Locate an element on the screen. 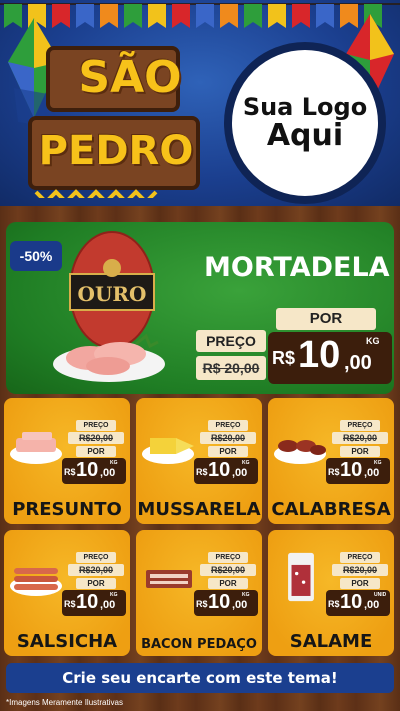 This screenshot has height=711, width=400. product-card: PREÇO R$20,00 POR R$ 10,00 KG CALABRESA is located at coordinates (331, 461).